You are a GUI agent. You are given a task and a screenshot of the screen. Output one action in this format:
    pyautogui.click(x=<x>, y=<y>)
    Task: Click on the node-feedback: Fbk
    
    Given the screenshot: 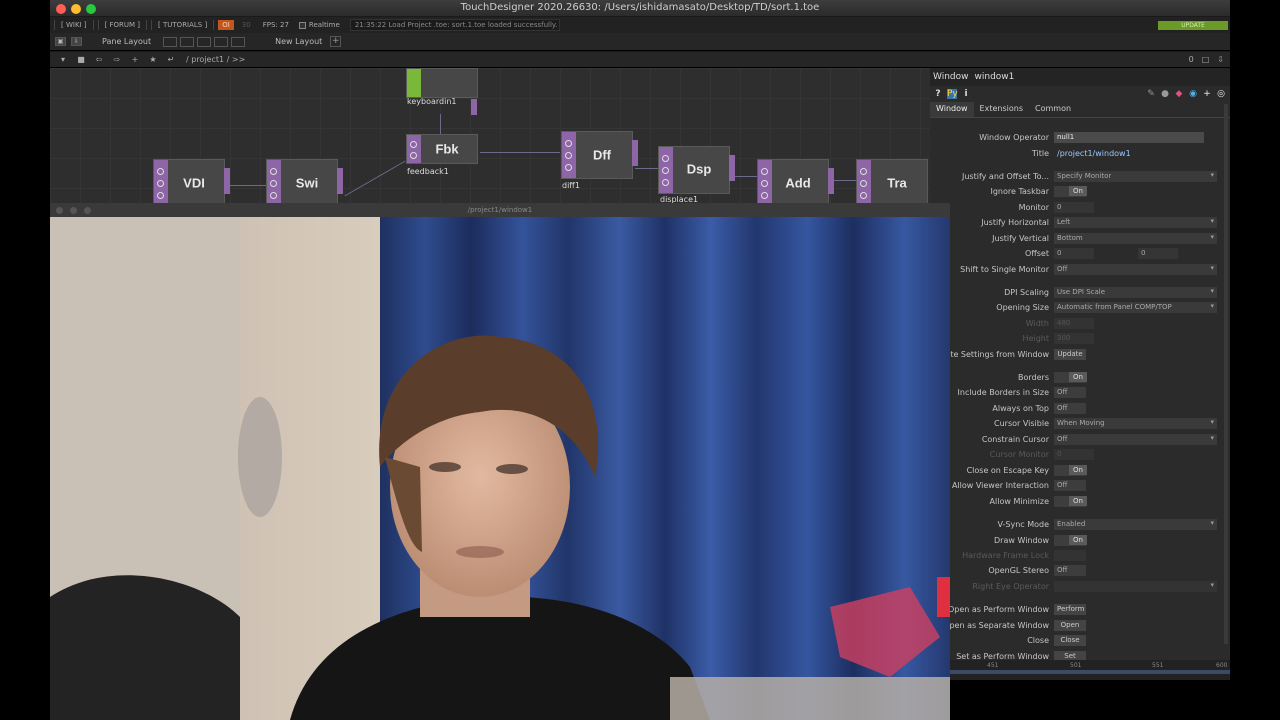 What is the action you would take?
    pyautogui.click(x=442, y=149)
    